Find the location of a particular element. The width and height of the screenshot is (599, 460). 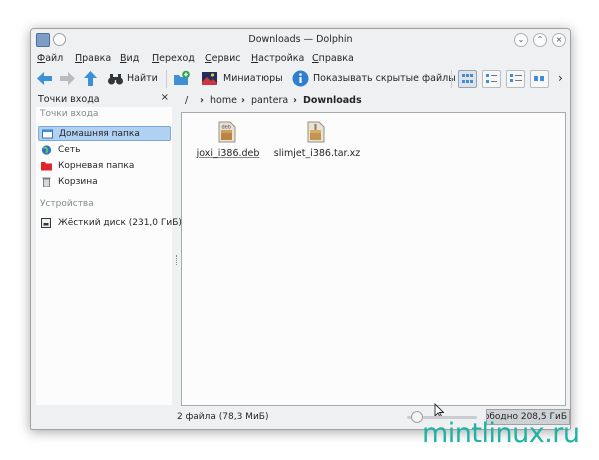

previews-icon is located at coordinates (209, 78).